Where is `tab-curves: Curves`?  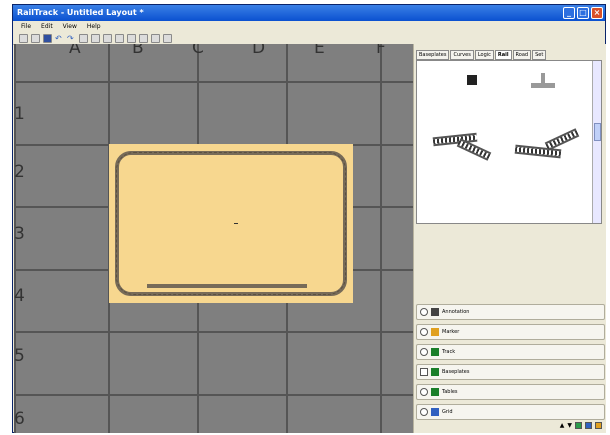
tab-curves: Curves is located at coordinates (462, 55).